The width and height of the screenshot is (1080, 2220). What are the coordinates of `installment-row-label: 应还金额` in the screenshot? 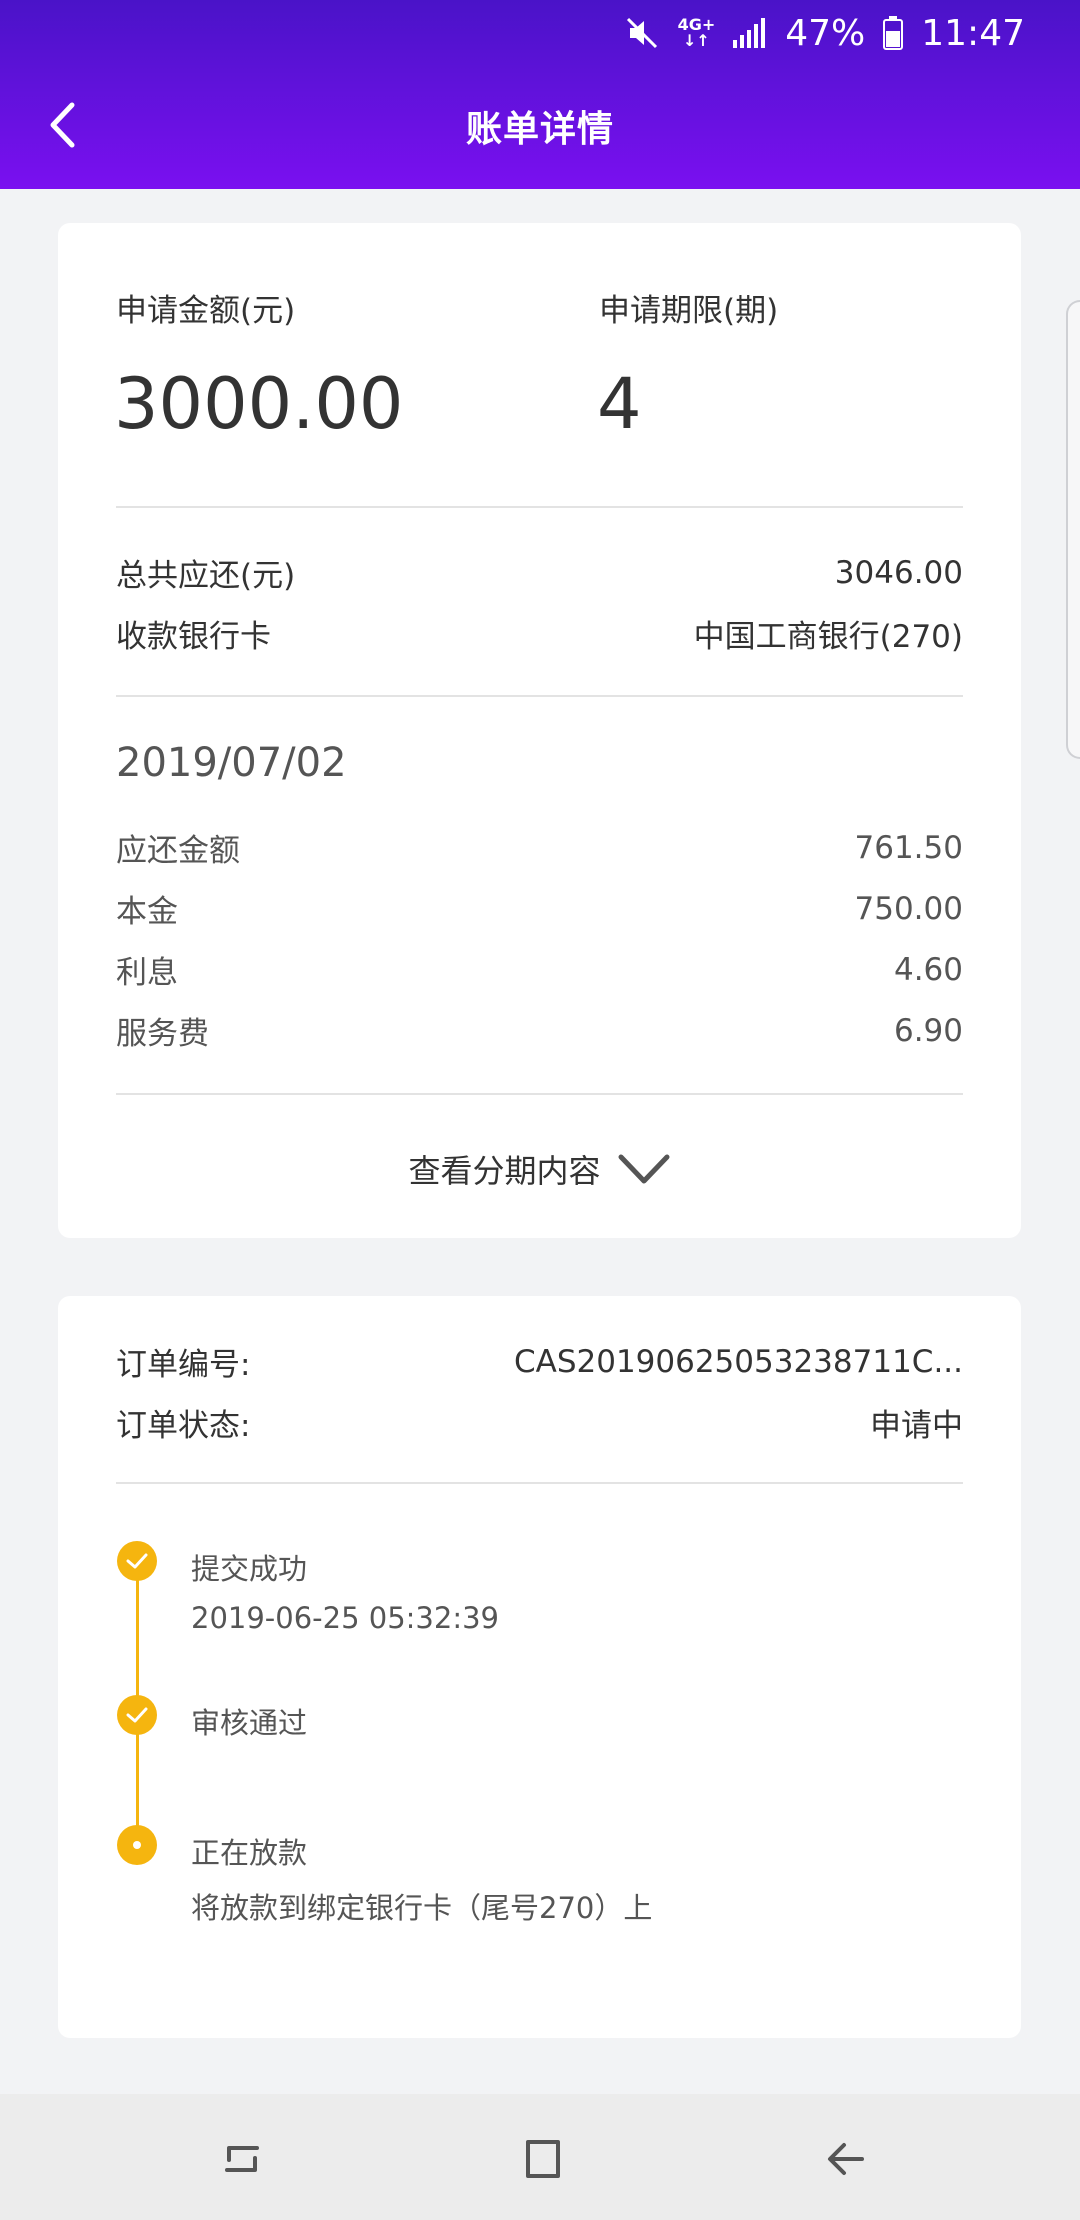 It's located at (178, 851).